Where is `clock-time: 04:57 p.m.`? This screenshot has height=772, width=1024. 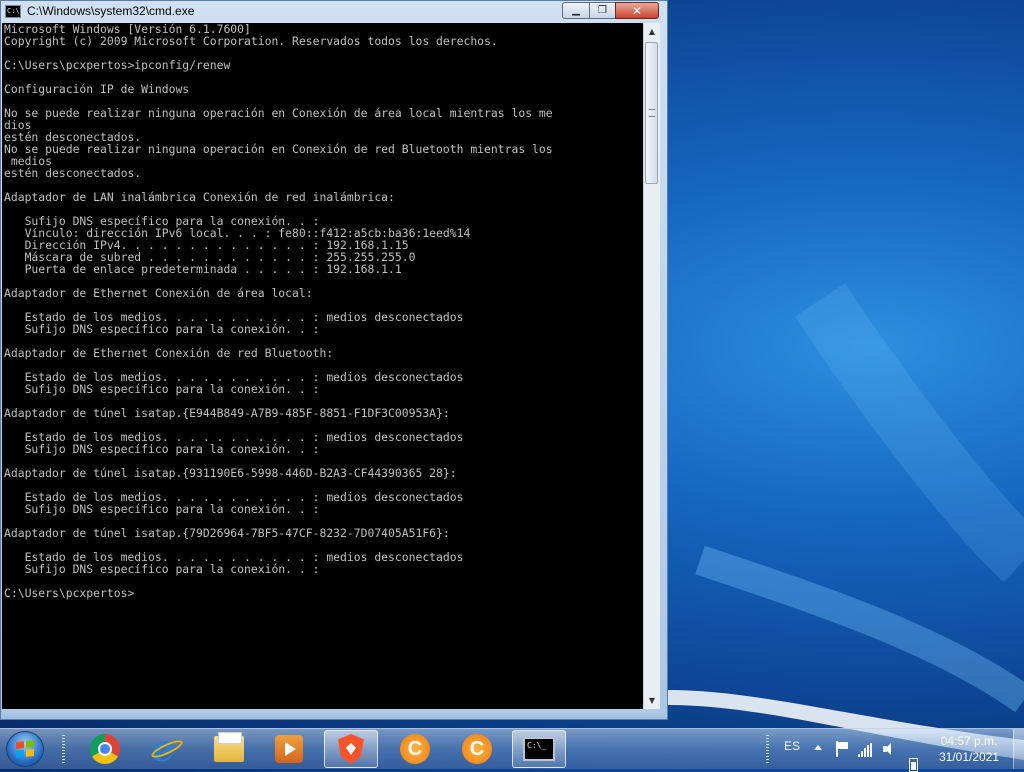
clock-time: 04:57 p.m. is located at coordinates (969, 741).